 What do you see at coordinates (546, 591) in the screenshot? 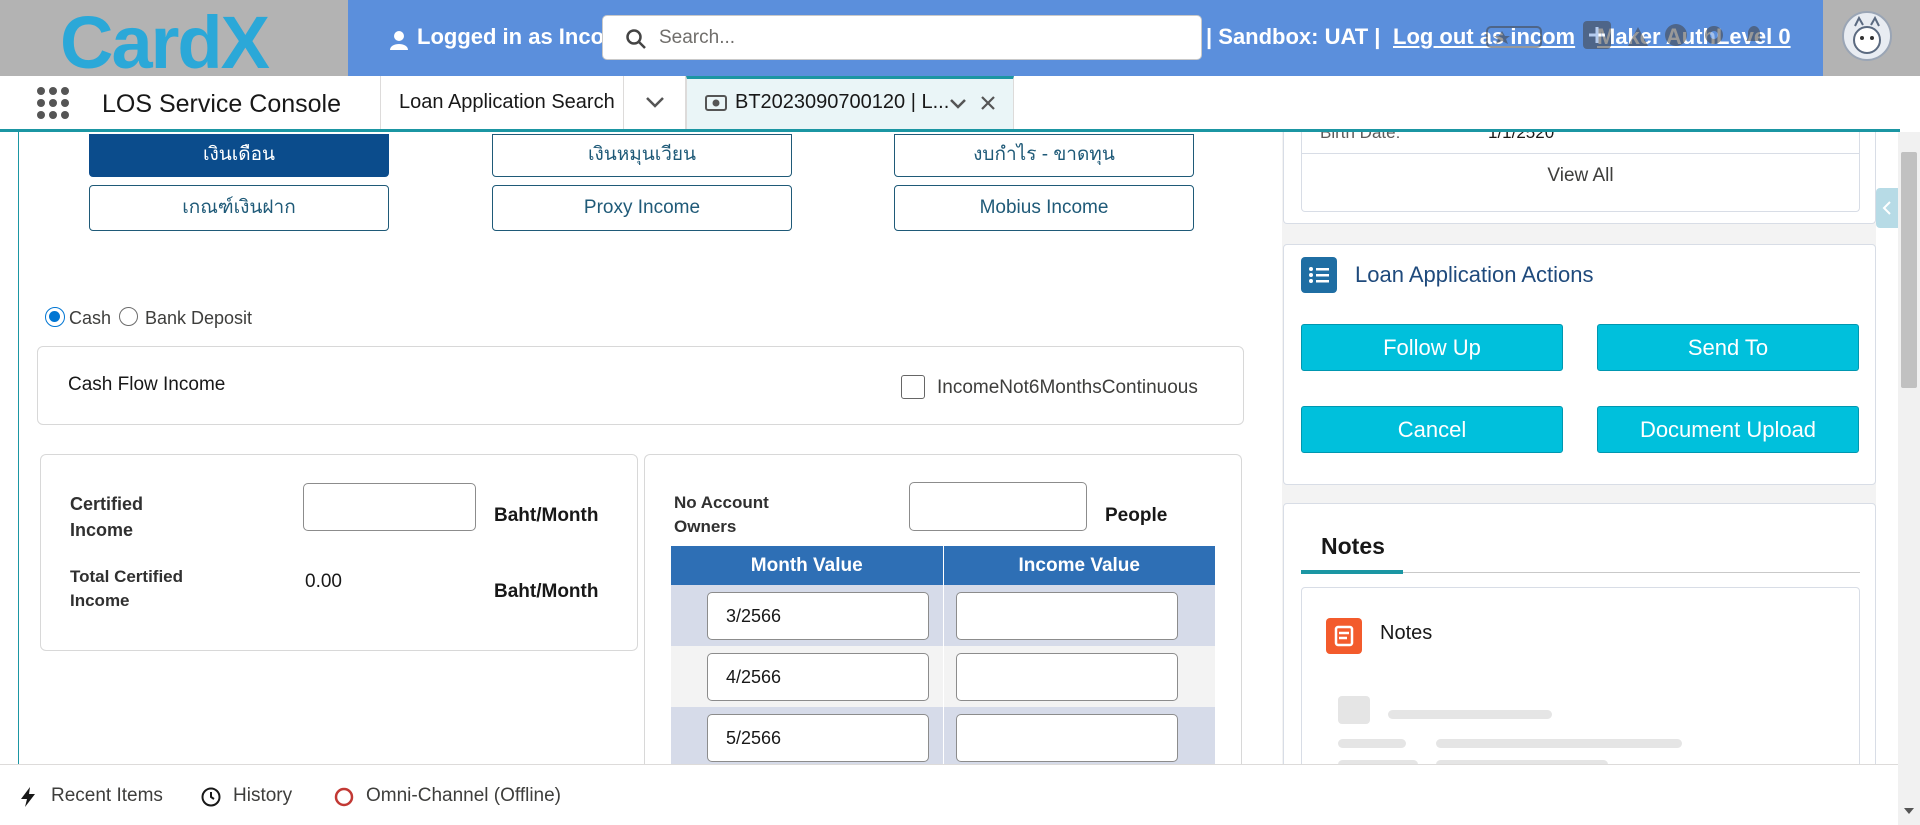
I see `total-certified-income-unit: Baht/Month` at bounding box center [546, 591].